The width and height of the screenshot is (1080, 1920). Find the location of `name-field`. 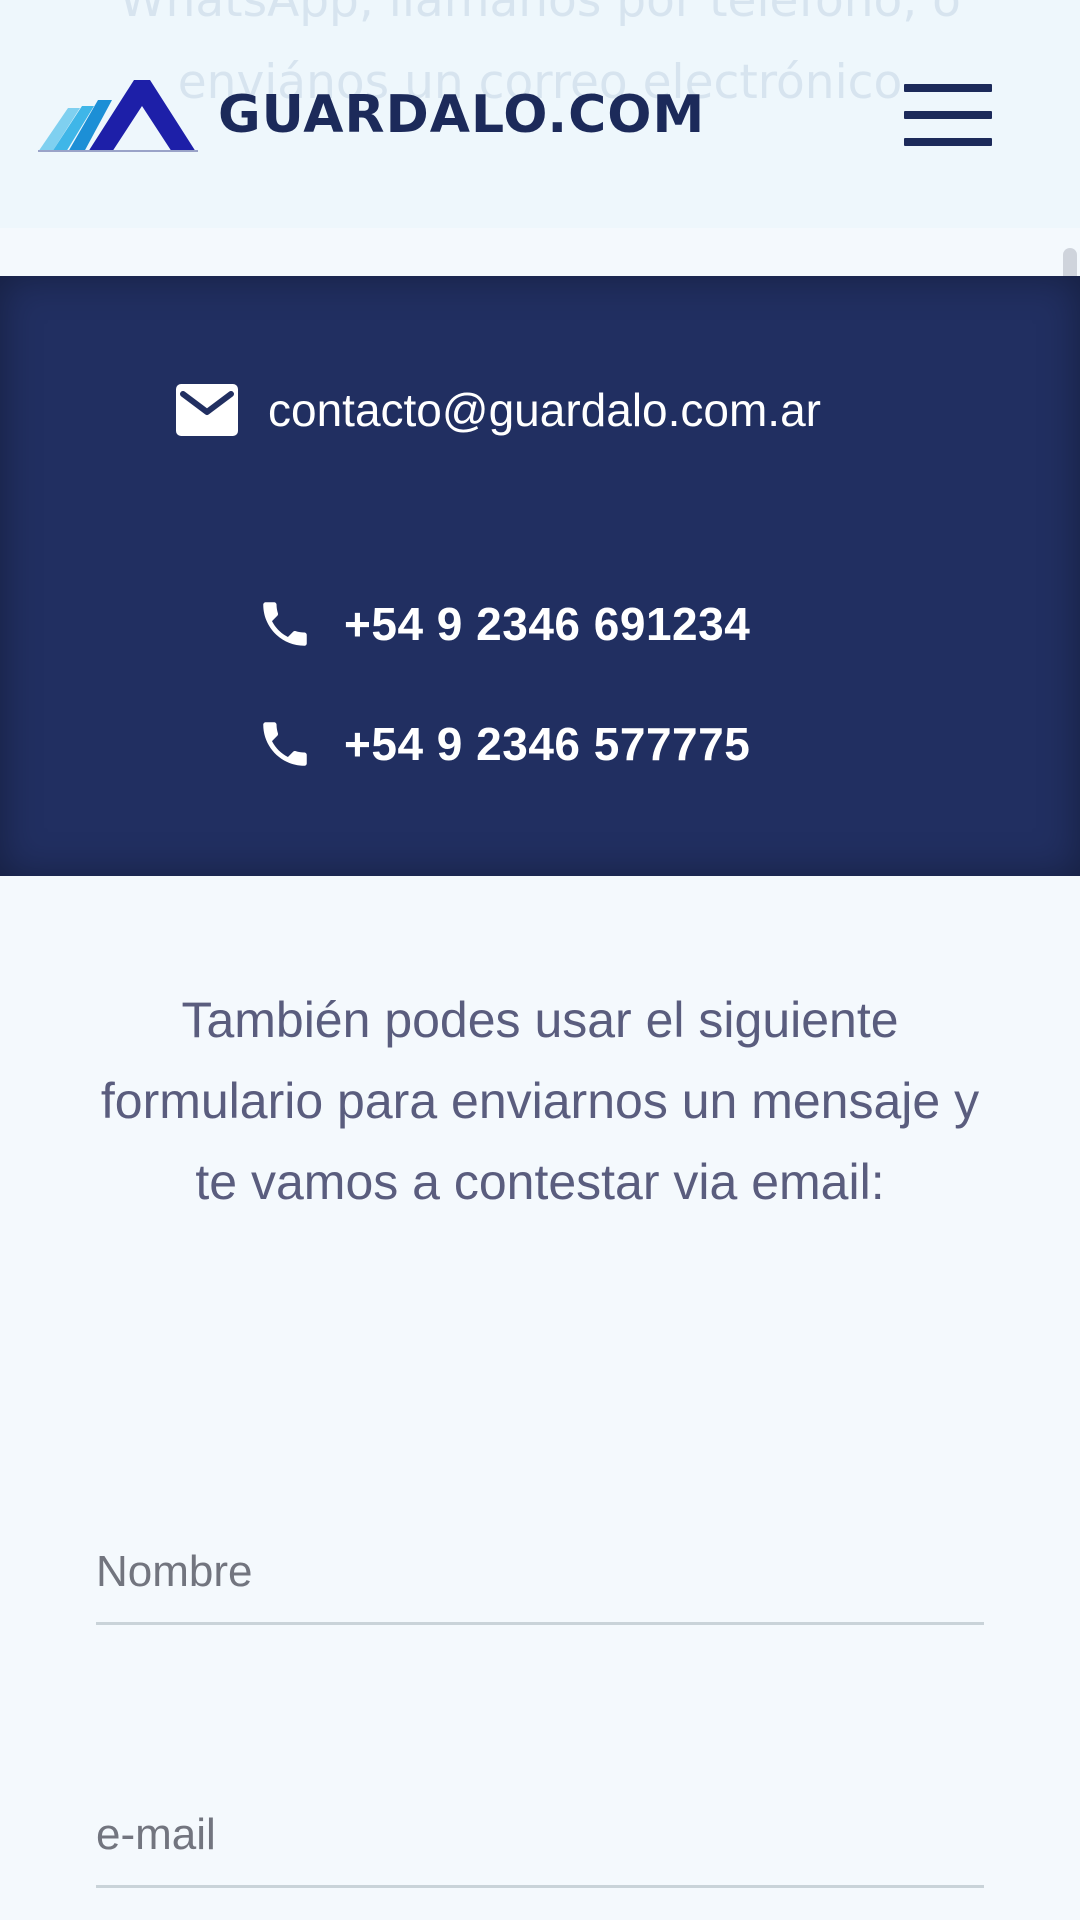

name-field is located at coordinates (540, 1573).